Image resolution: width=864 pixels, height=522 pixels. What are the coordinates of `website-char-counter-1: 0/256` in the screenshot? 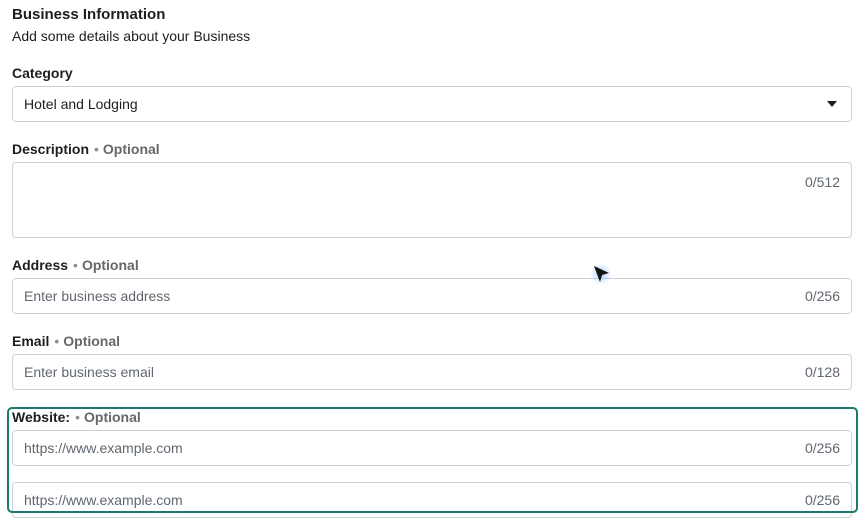 It's located at (822, 448).